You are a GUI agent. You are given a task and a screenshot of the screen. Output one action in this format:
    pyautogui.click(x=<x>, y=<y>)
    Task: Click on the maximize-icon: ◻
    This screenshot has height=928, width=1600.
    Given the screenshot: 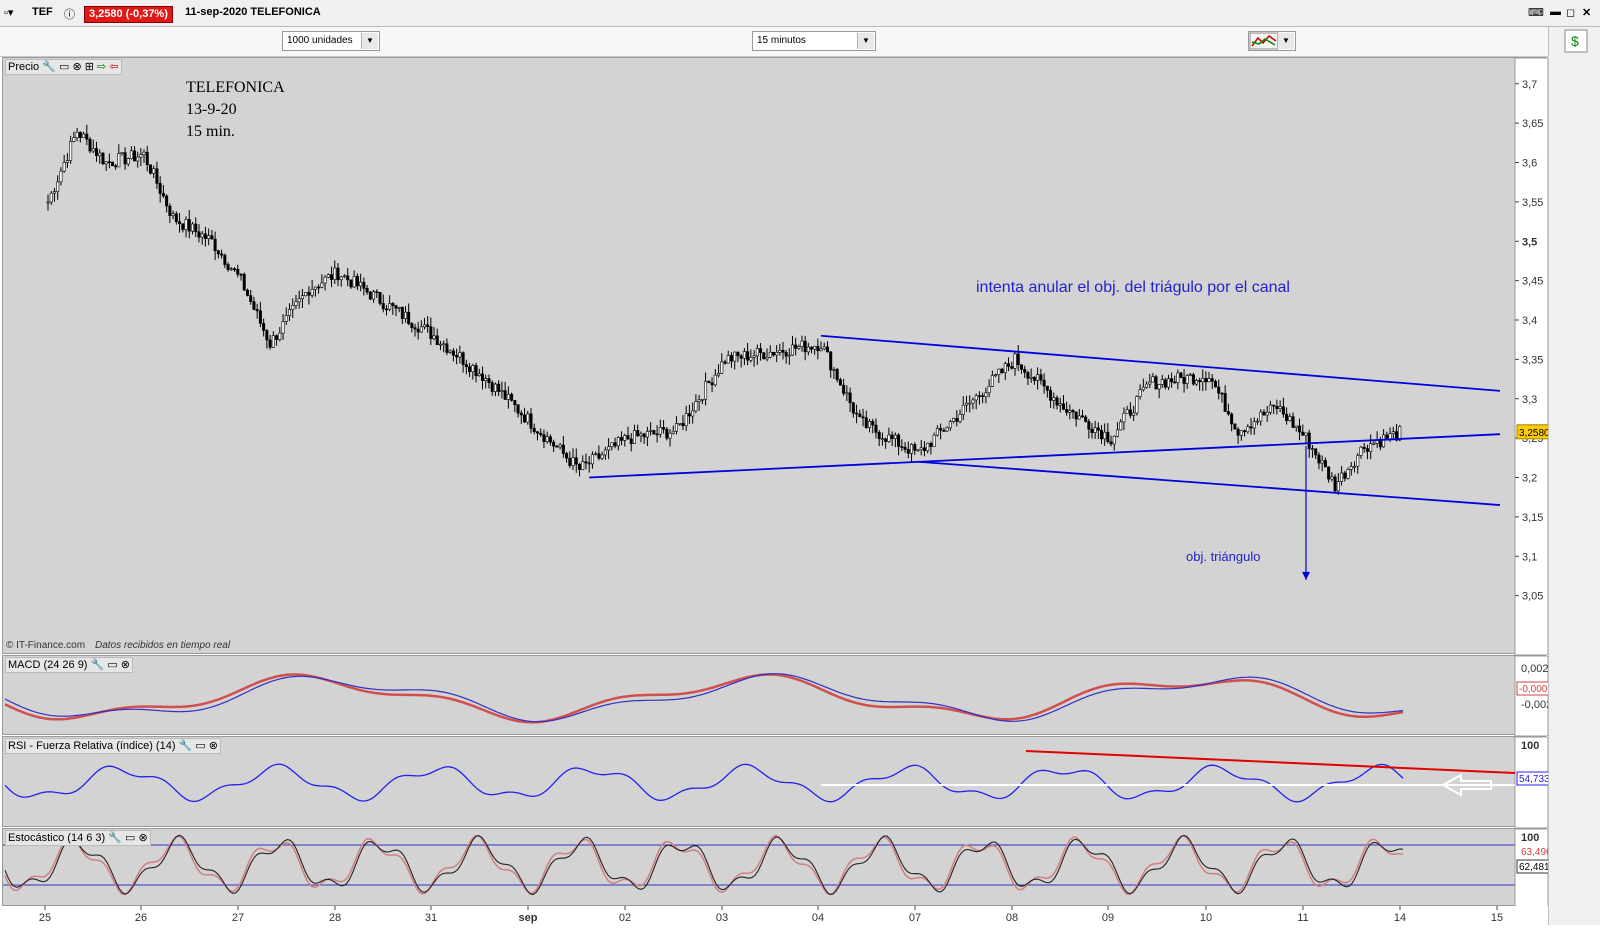 What is the action you would take?
    pyautogui.click(x=1570, y=12)
    